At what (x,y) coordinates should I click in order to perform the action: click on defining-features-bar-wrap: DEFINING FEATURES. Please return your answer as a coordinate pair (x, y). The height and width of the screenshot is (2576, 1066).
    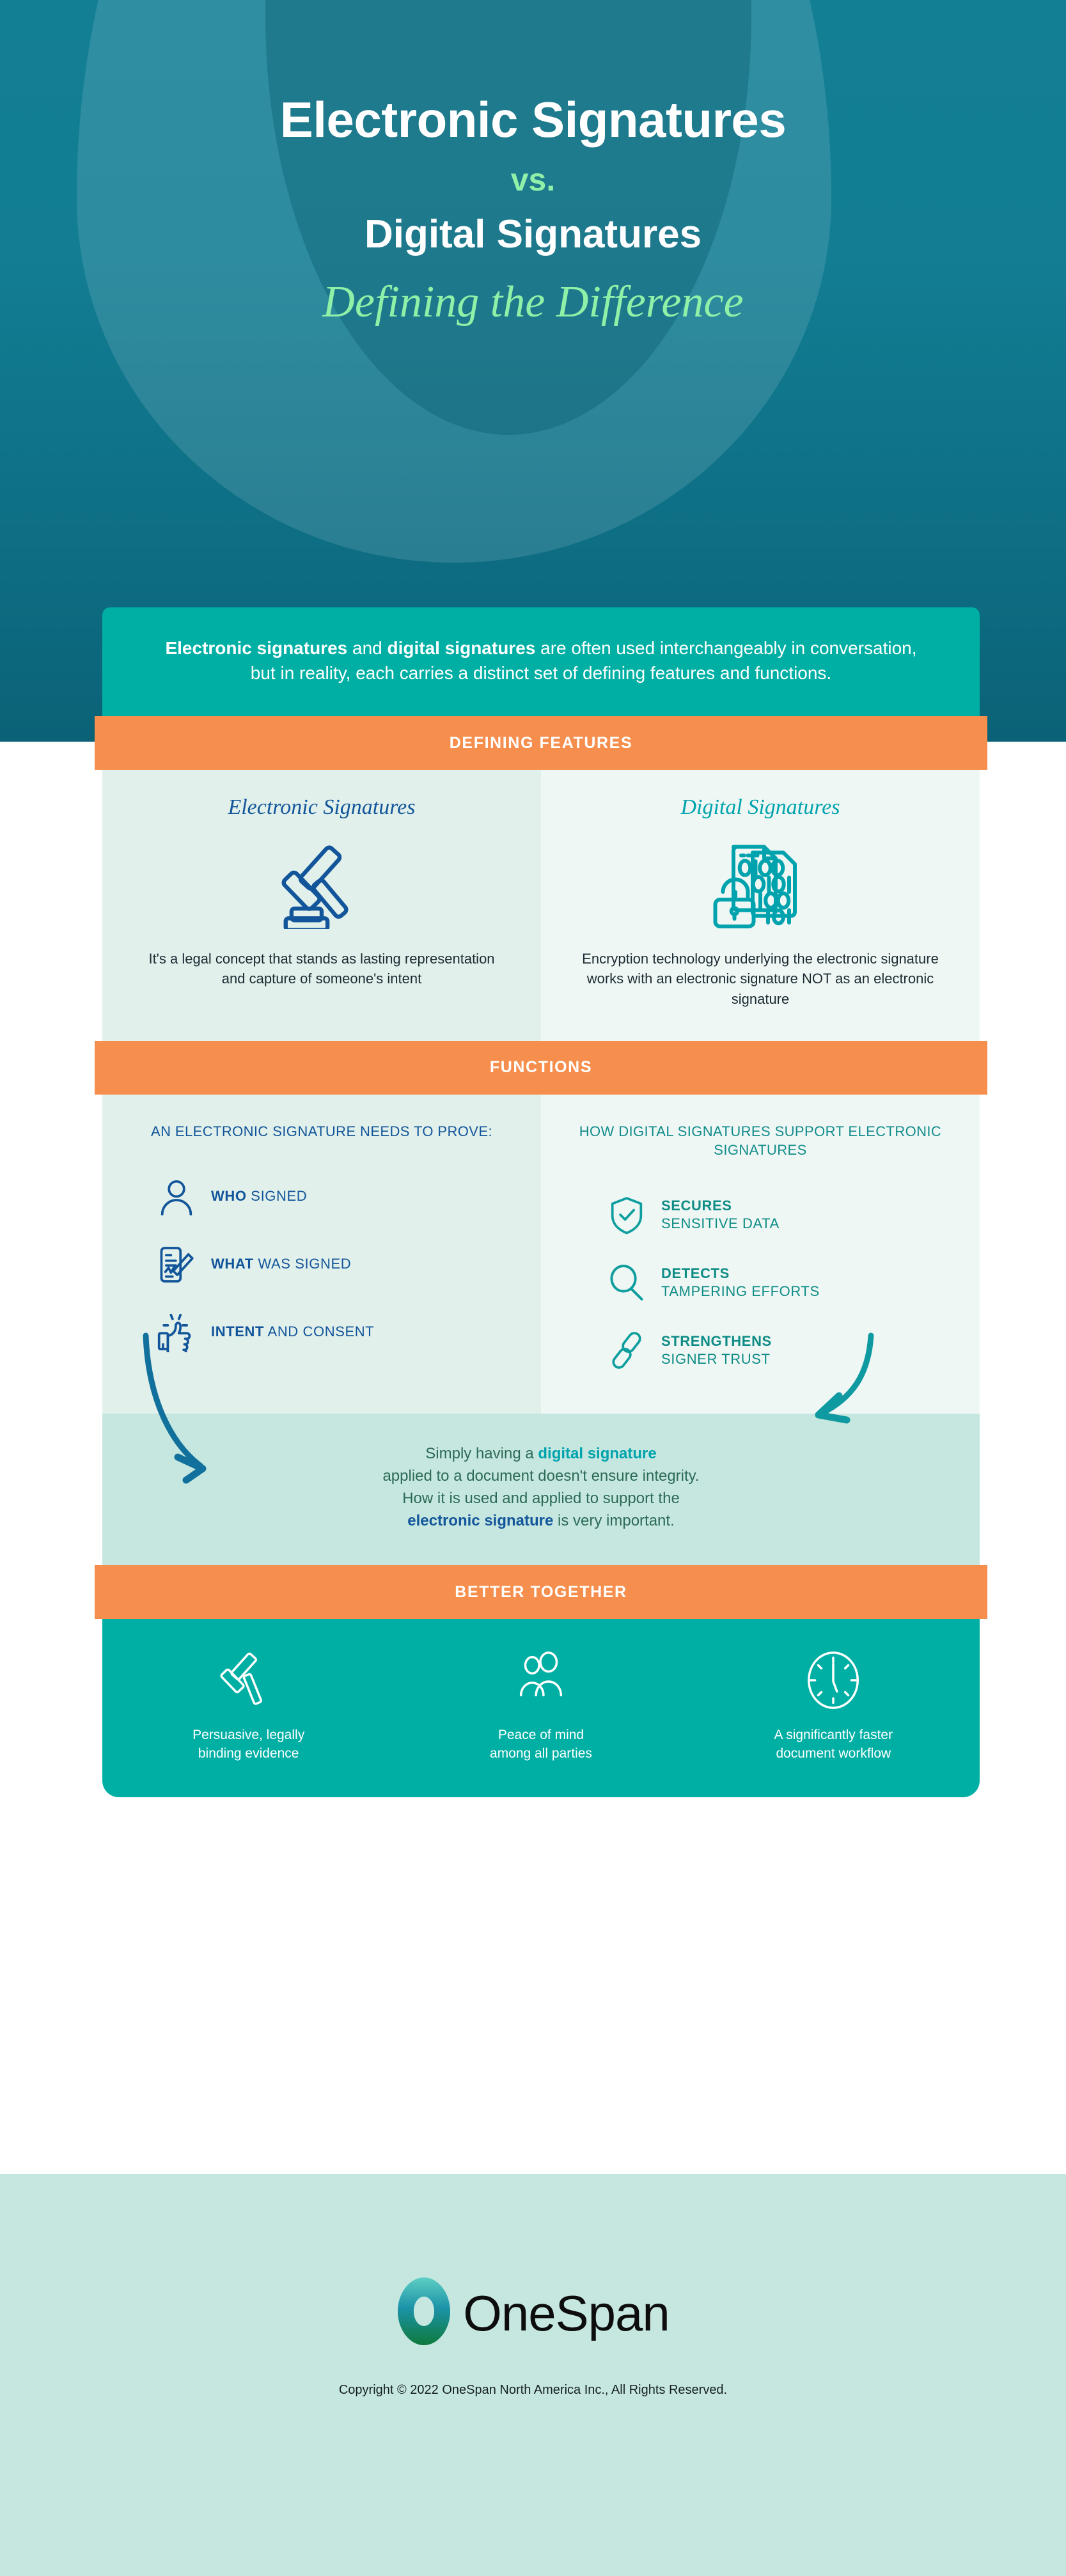
    Looking at the image, I should click on (541, 743).